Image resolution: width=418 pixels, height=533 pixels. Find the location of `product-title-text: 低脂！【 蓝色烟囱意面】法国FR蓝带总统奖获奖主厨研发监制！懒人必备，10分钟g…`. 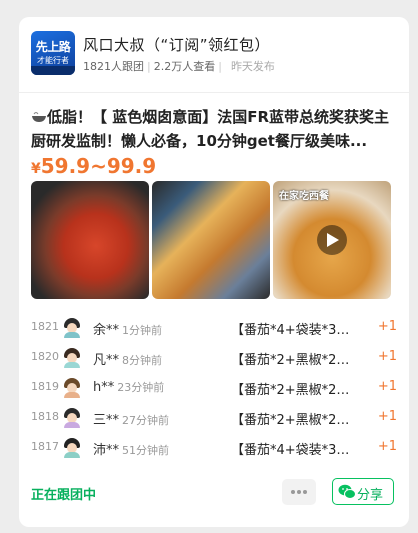

product-title-text: 低脂！【 蓝色烟囱意面】法国FR蓝带总统奖获奖主厨研发监制！懒人必备，10分钟g… is located at coordinates (210, 129).